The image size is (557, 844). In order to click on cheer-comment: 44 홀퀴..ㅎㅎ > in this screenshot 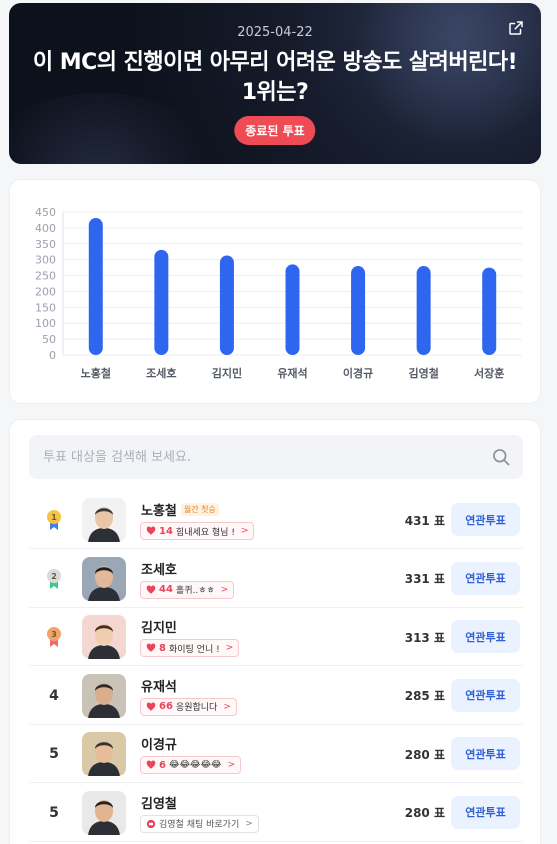, I will do `click(187, 589)`.